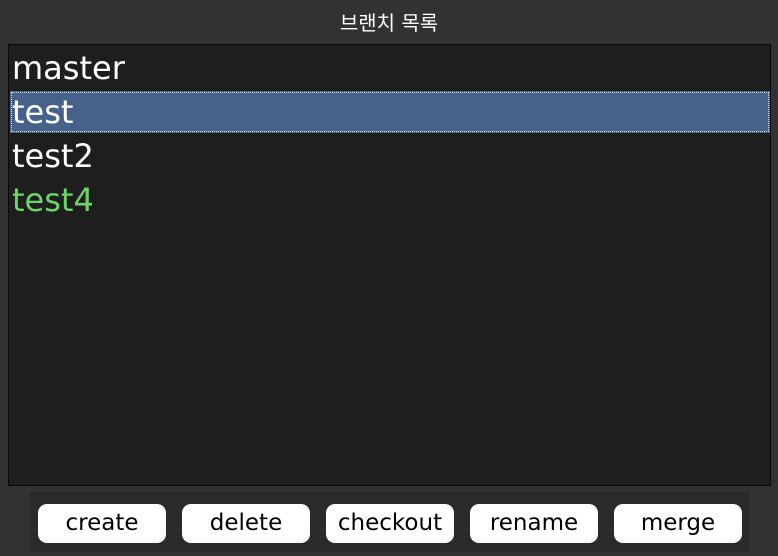  Describe the element at coordinates (389, 23) in the screenshot. I see `window-title: 브랜치 목록` at that location.